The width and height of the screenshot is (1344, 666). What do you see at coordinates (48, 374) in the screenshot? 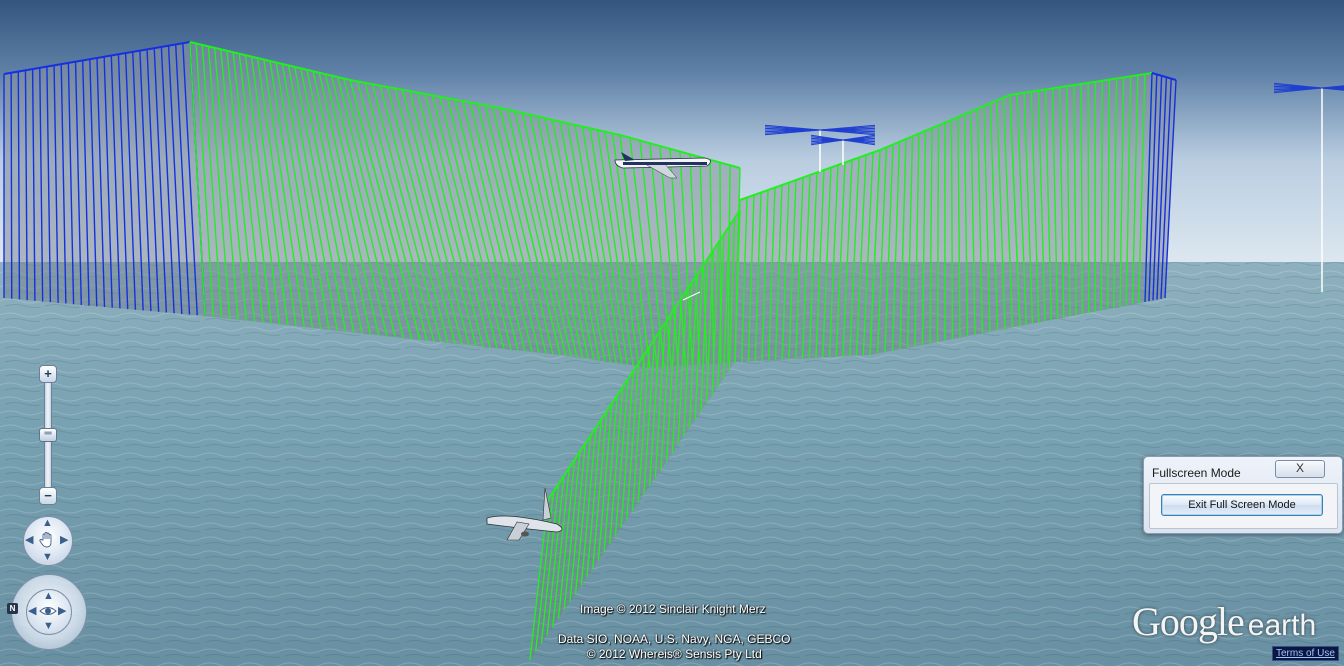
I see `zoom-in-icon: +` at bounding box center [48, 374].